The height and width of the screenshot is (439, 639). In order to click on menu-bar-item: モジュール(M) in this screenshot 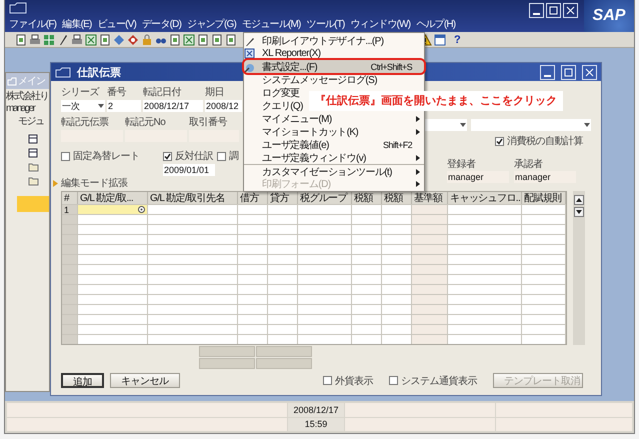, I will do `click(271, 24)`.